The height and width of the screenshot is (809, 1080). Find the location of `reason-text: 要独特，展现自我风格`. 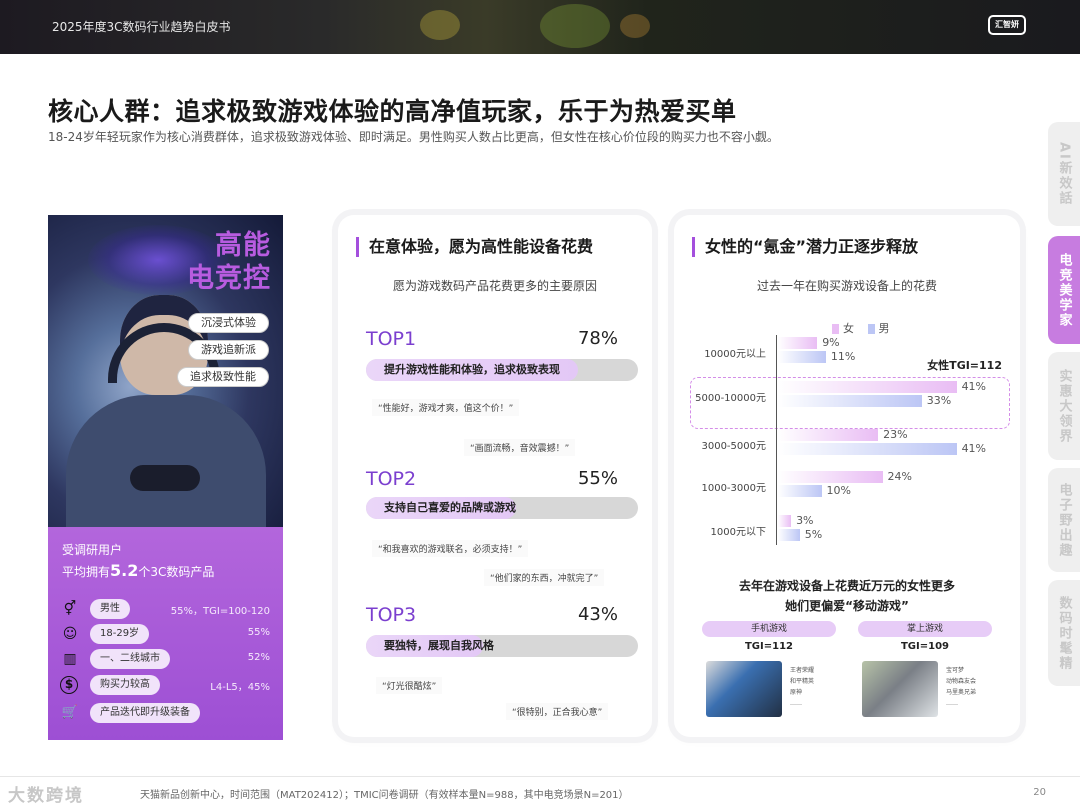

reason-text: 要独特，展现自我风格 is located at coordinates (439, 645).